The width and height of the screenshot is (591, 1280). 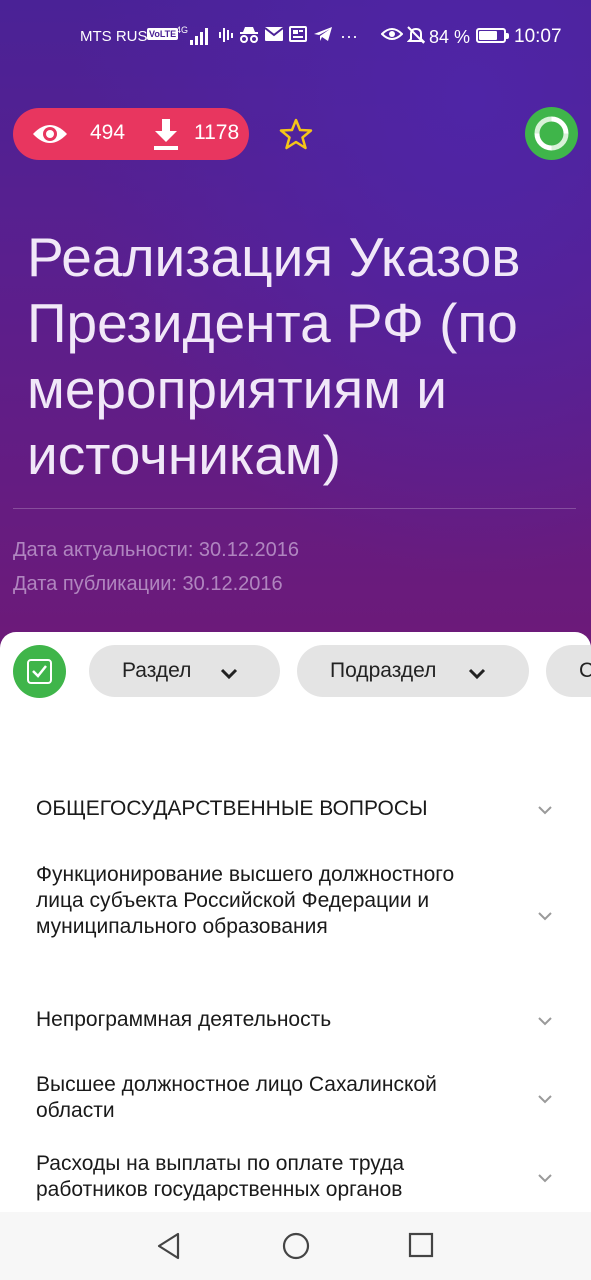 What do you see at coordinates (166, 137) in the screenshot?
I see `download-icon` at bounding box center [166, 137].